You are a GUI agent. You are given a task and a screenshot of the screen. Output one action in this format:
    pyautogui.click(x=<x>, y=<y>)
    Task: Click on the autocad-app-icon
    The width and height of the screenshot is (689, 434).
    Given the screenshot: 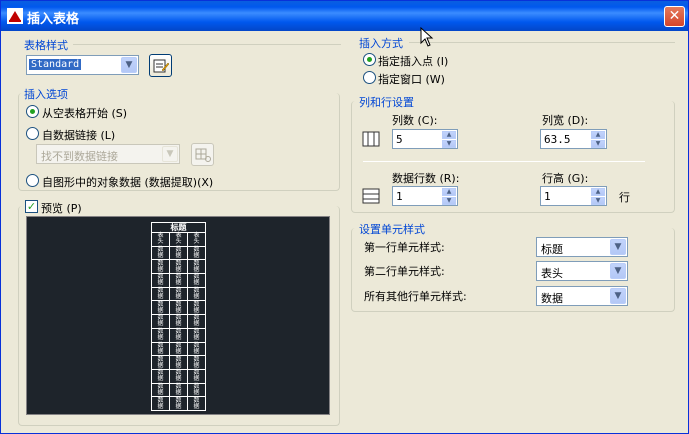 What is the action you would take?
    pyautogui.click(x=15, y=16)
    